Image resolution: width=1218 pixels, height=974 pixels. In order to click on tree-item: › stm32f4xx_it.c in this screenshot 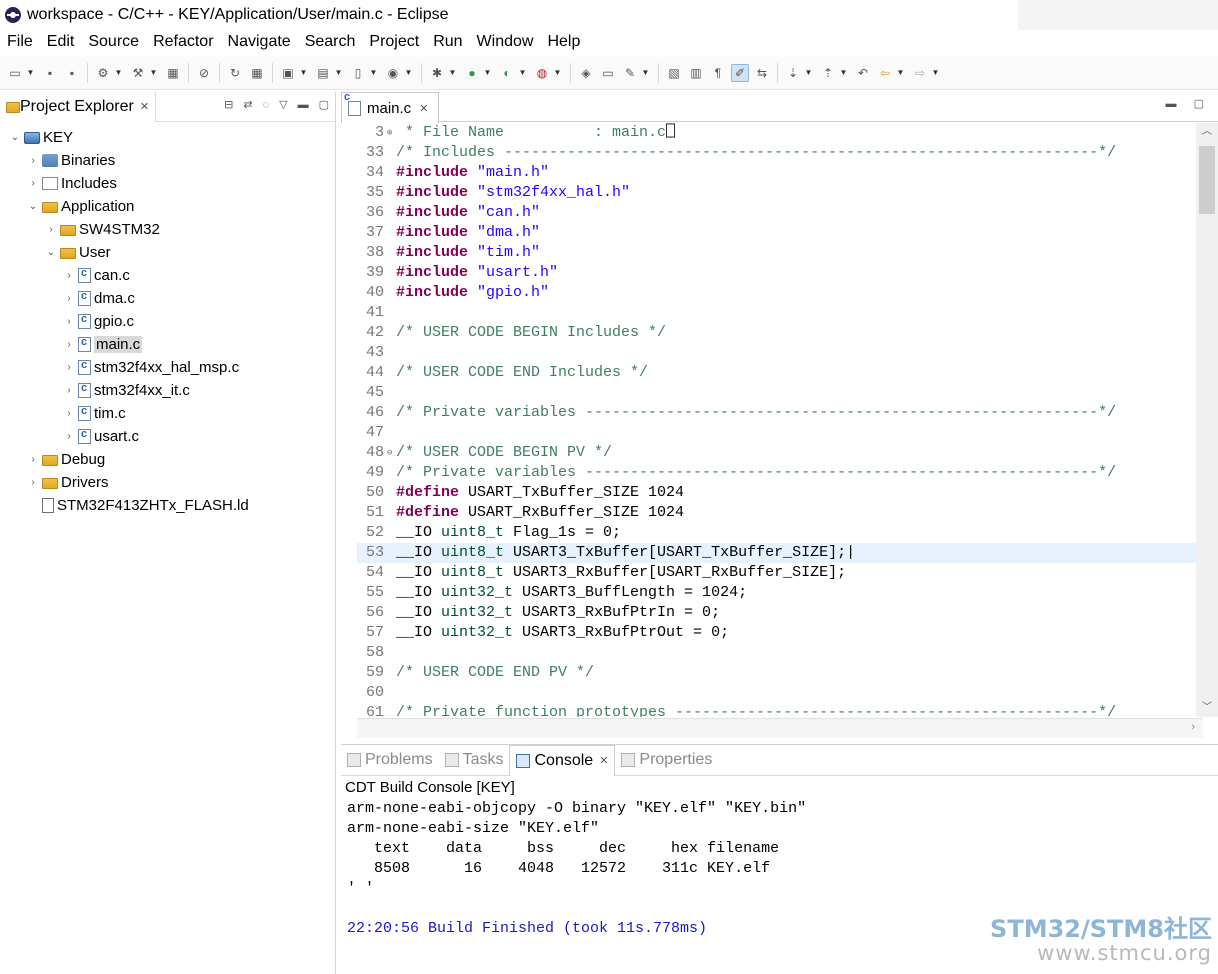, I will do `click(167, 390)`.